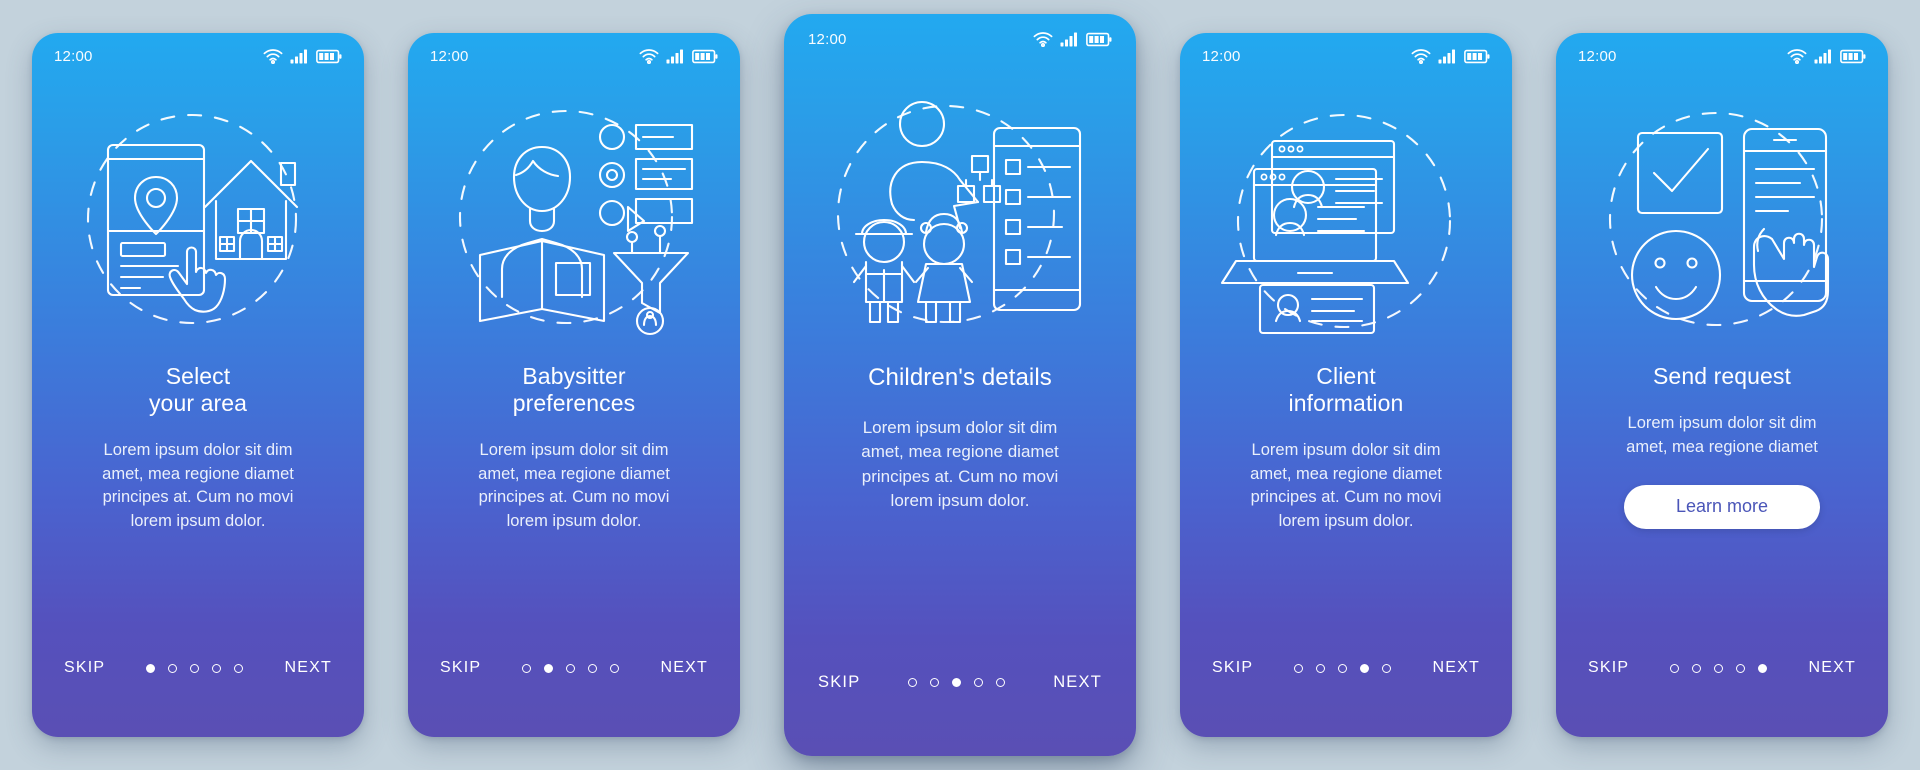 This screenshot has height=770, width=1920. I want to click on laptop-profile-card-icon, so click(1336, 224).